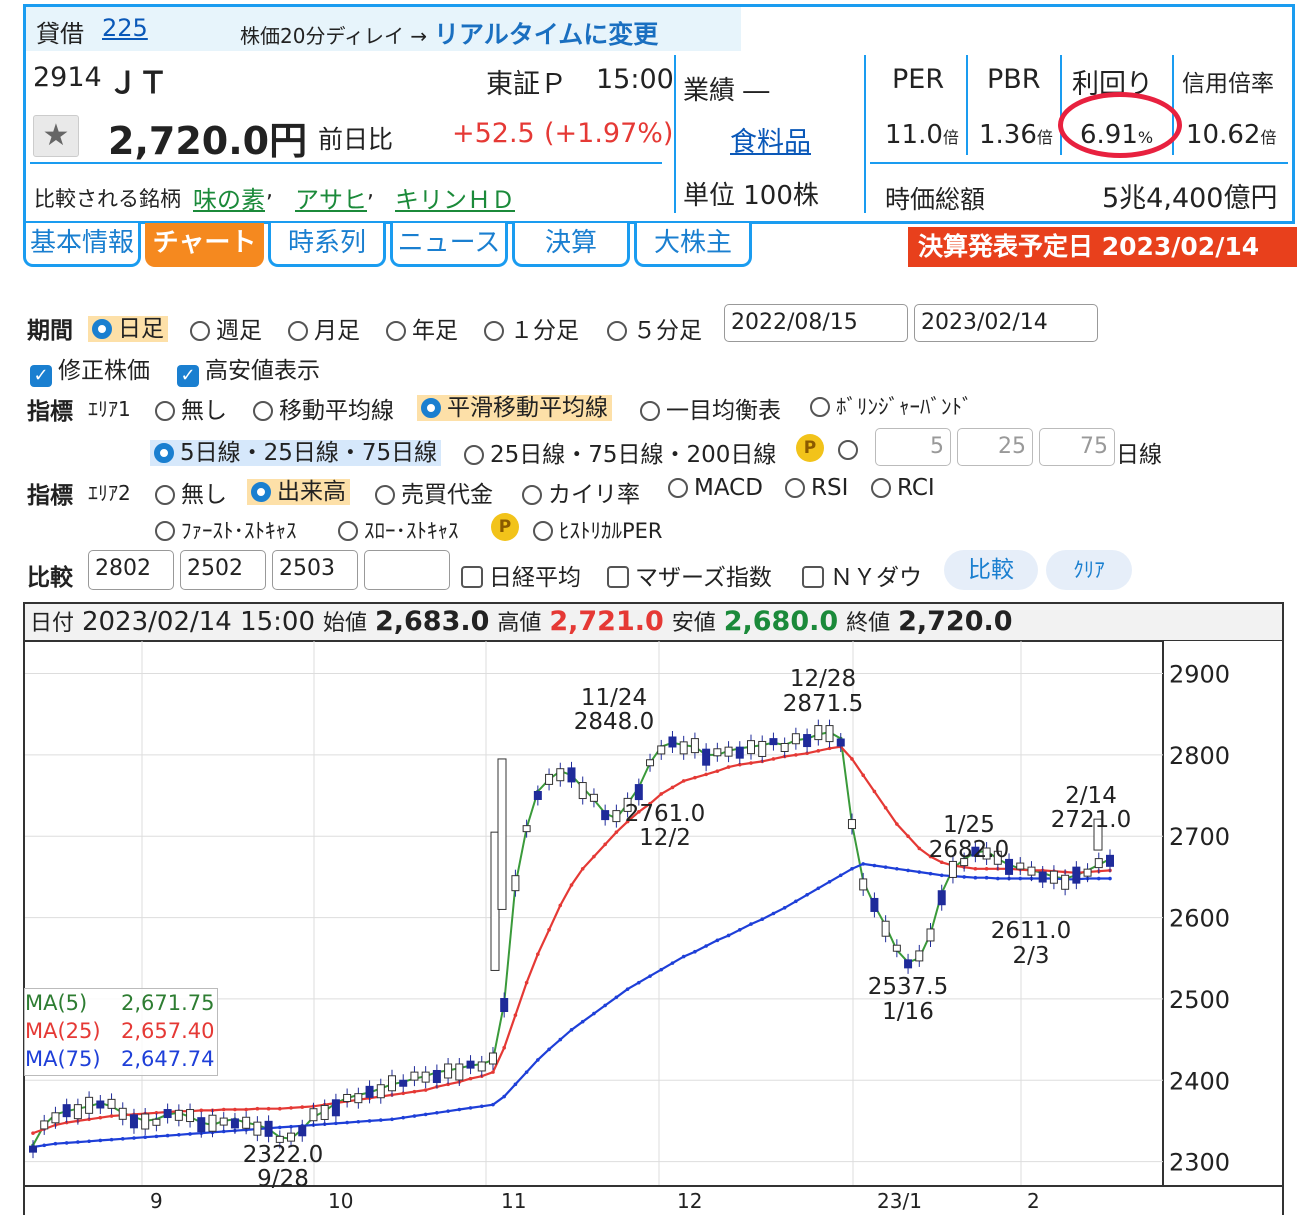  Describe the element at coordinates (296, 450) in the screenshot. I see `ma-5-25-75: 5日線・25日線・75日線` at that location.